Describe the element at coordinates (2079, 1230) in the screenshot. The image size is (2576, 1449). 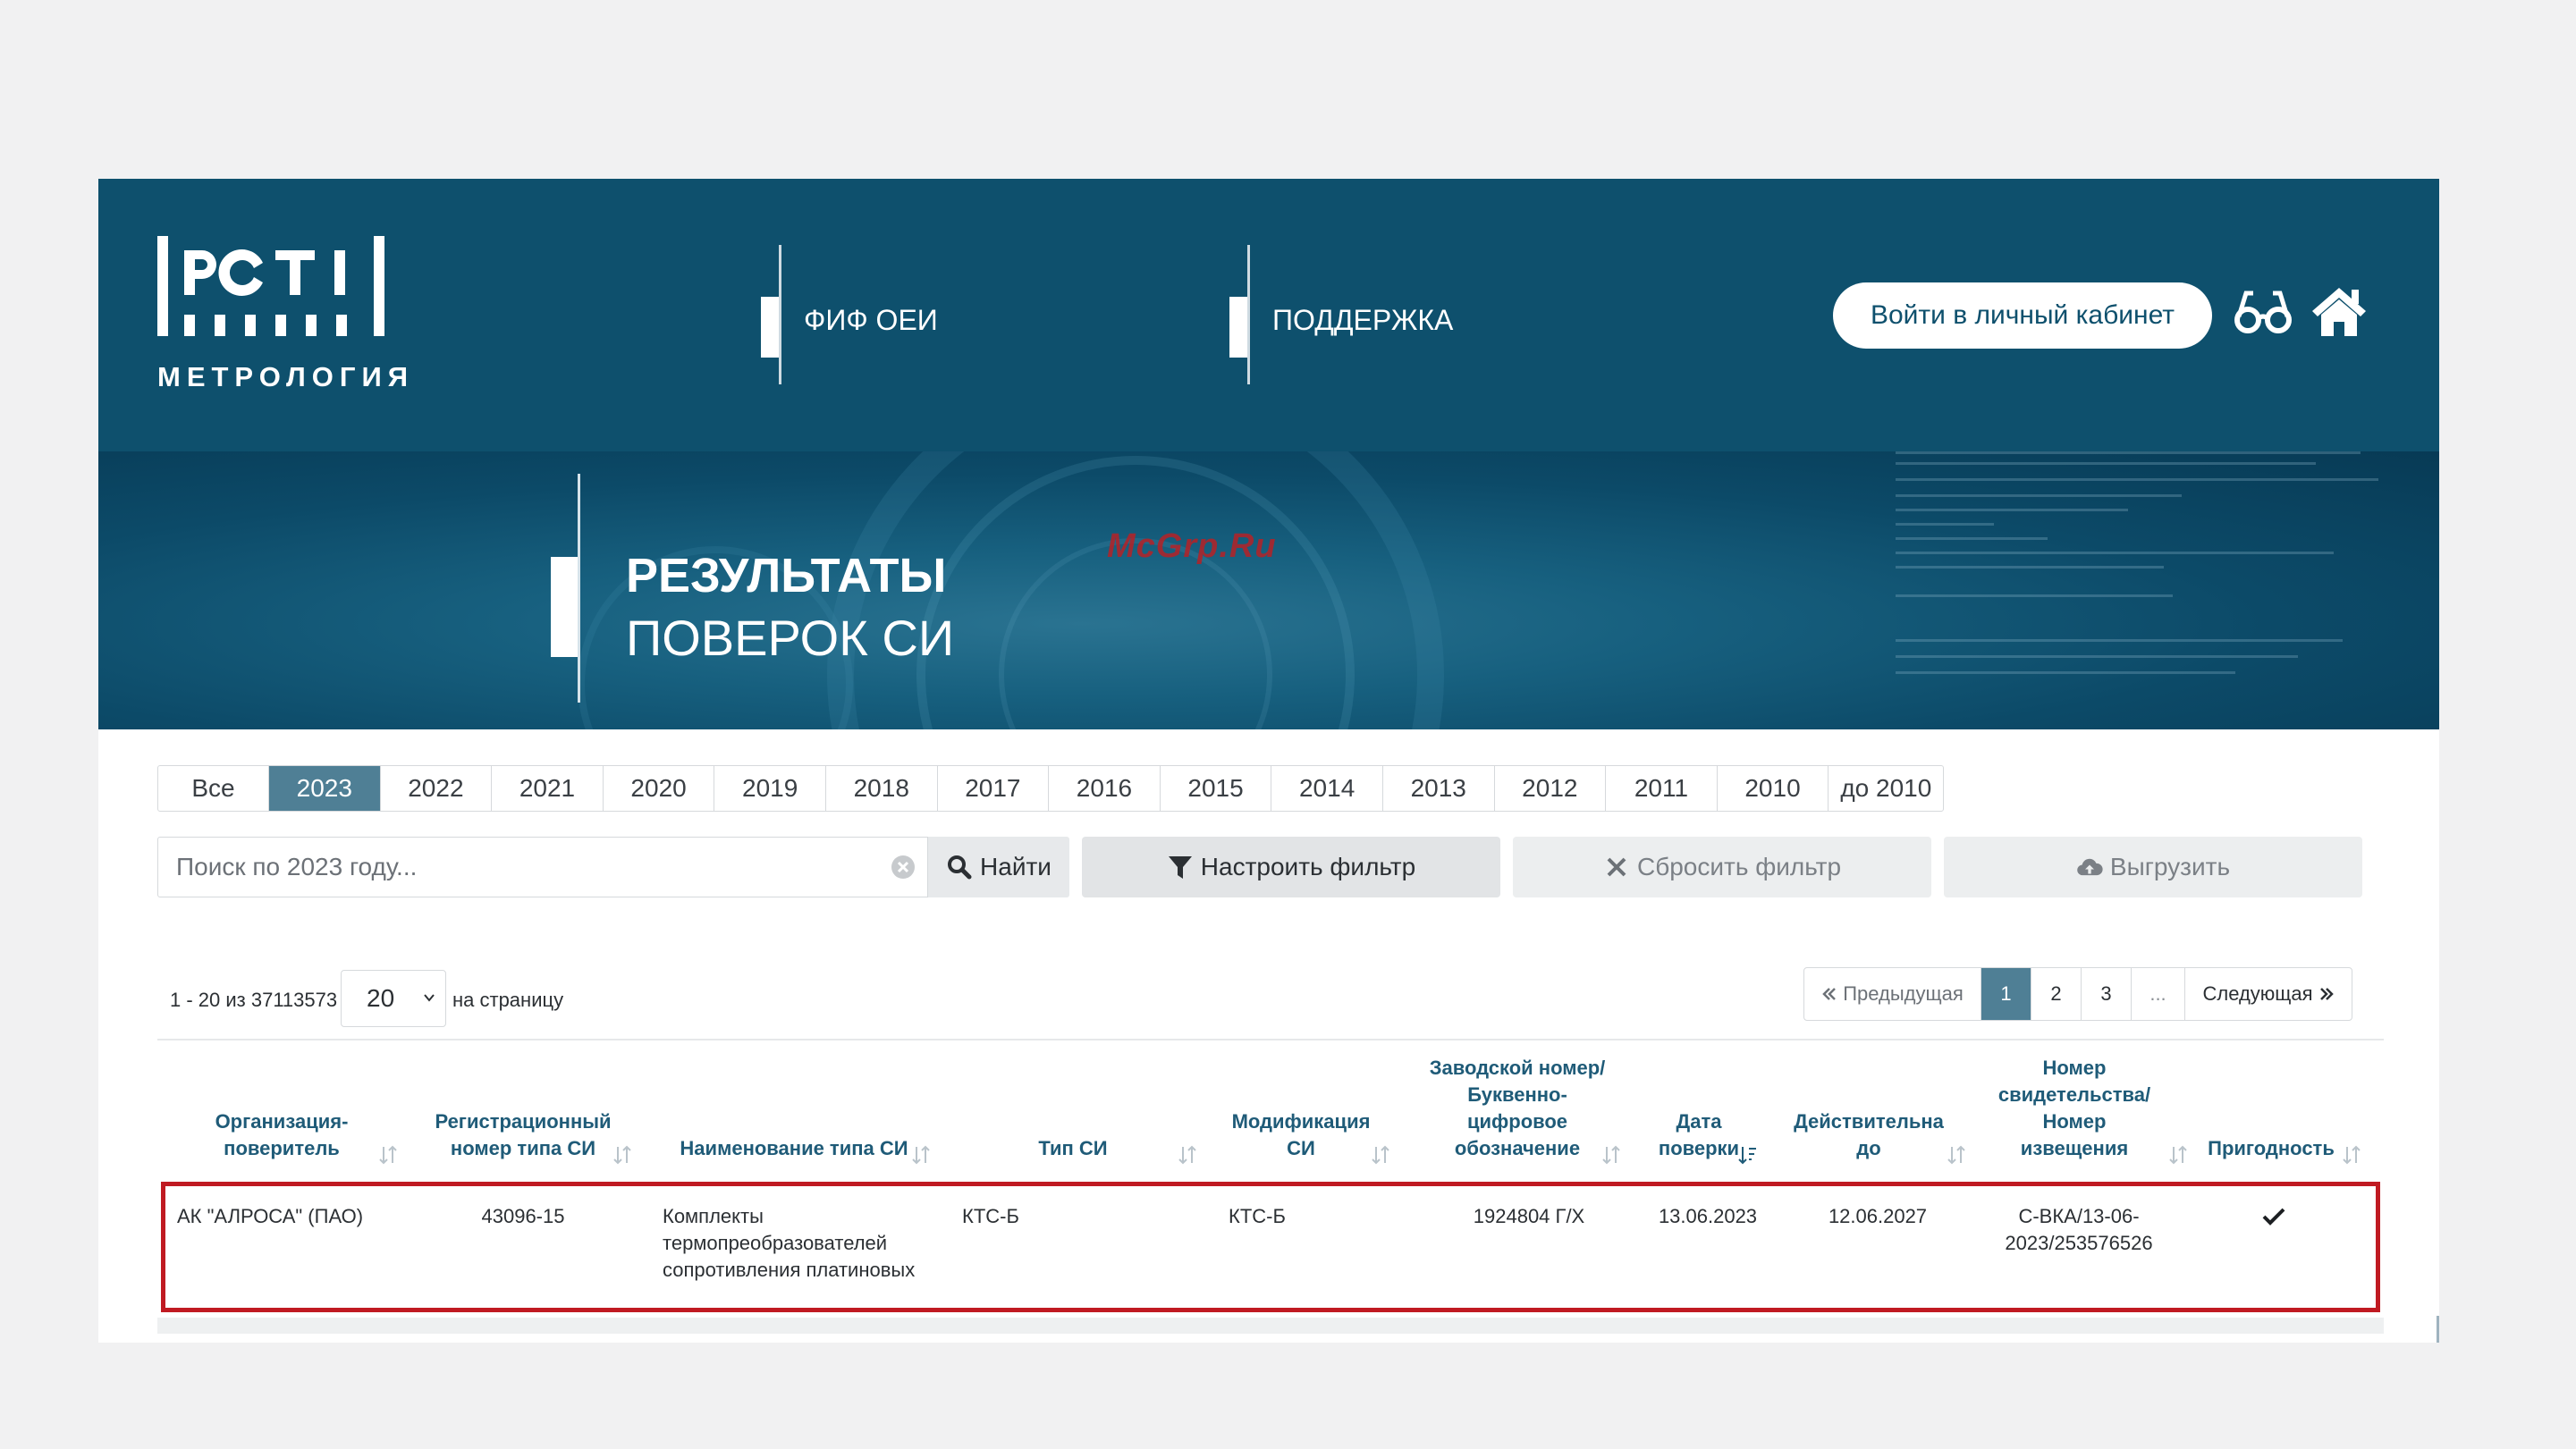
I see `cell-cert-number: С-ВКА/13-06- 2023/253576526` at that location.